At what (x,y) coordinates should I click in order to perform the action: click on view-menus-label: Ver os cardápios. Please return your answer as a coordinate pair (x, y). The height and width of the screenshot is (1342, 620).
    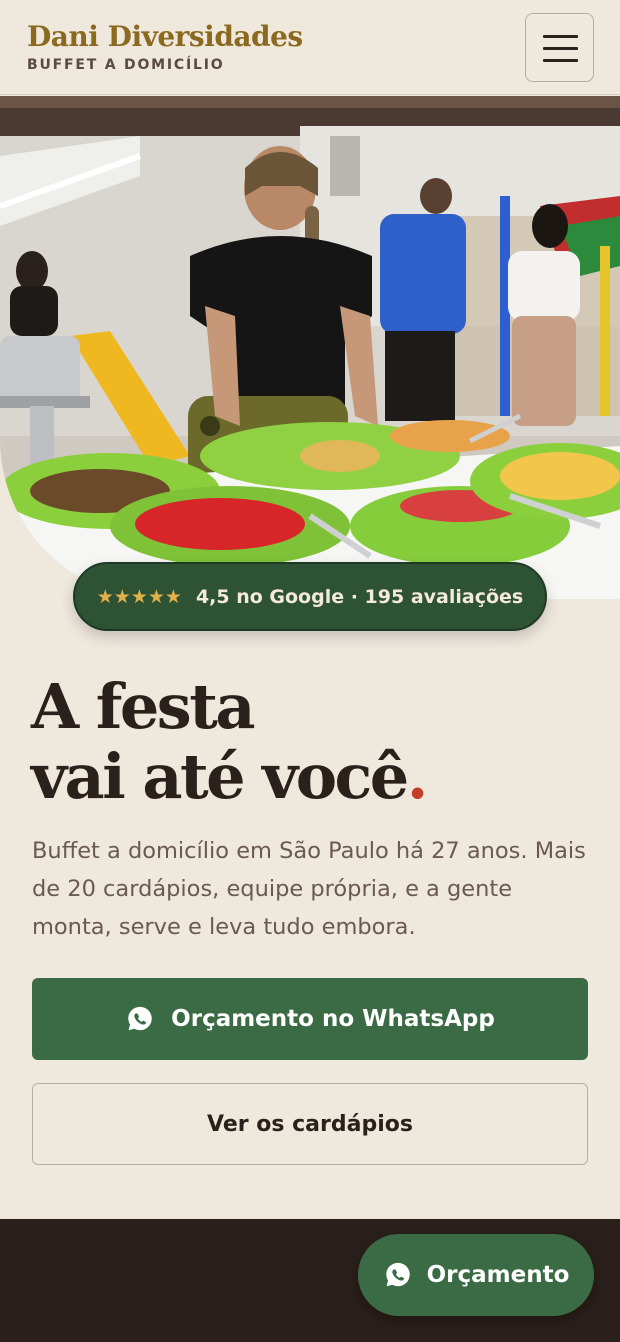
    Looking at the image, I should click on (310, 1124).